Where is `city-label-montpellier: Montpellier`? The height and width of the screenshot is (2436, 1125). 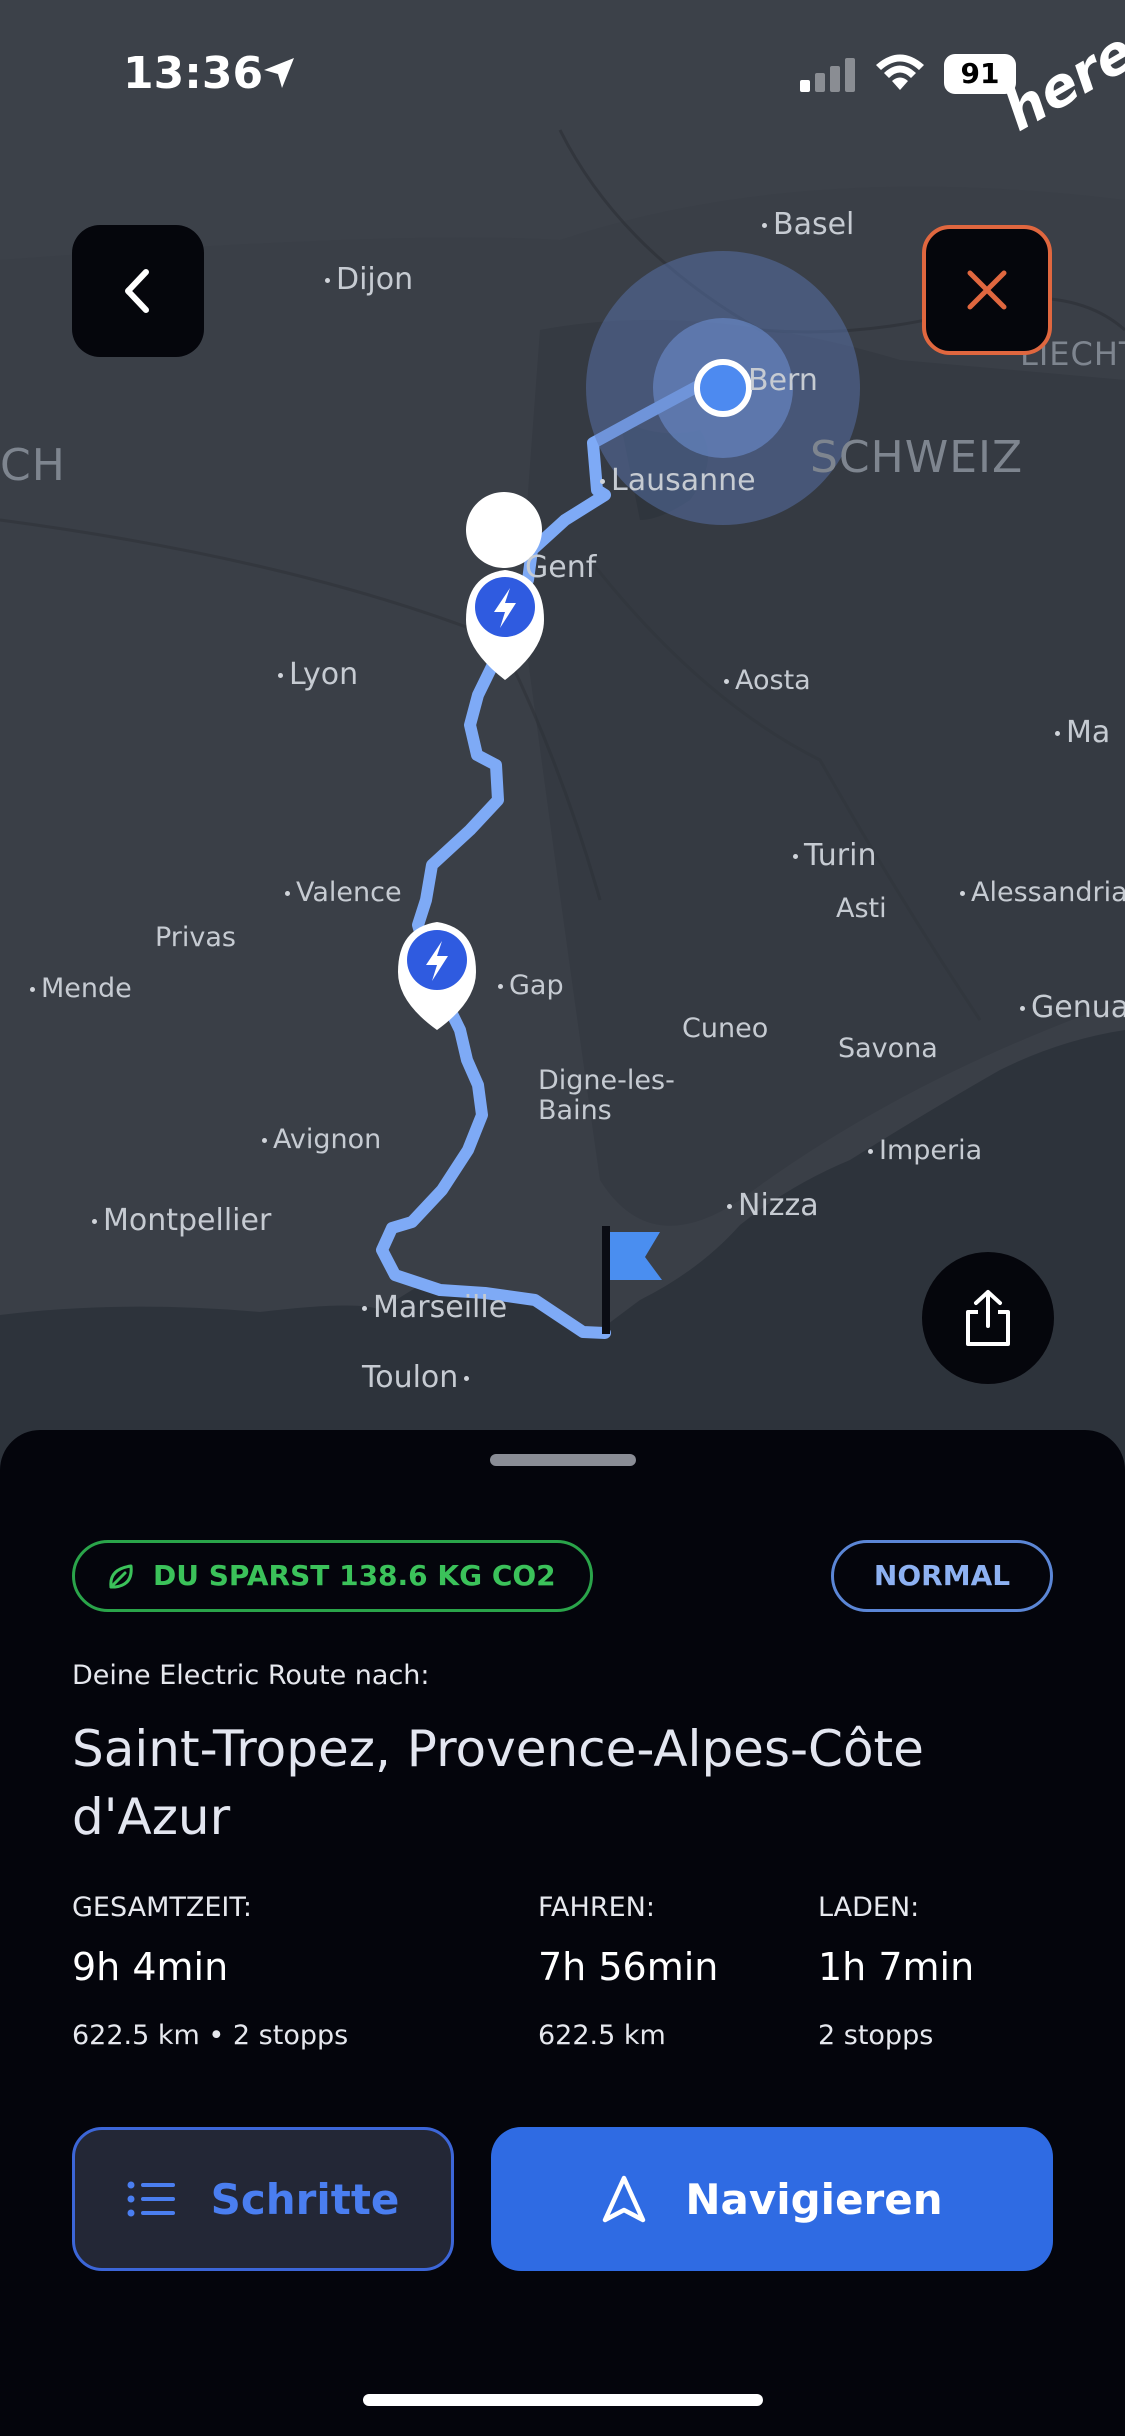 city-label-montpellier: Montpellier is located at coordinates (181, 1220).